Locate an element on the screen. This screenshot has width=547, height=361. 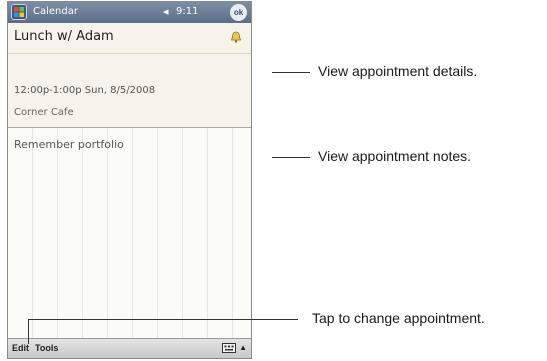
input-selector-arrow-icon: ▲ is located at coordinates (243, 348).